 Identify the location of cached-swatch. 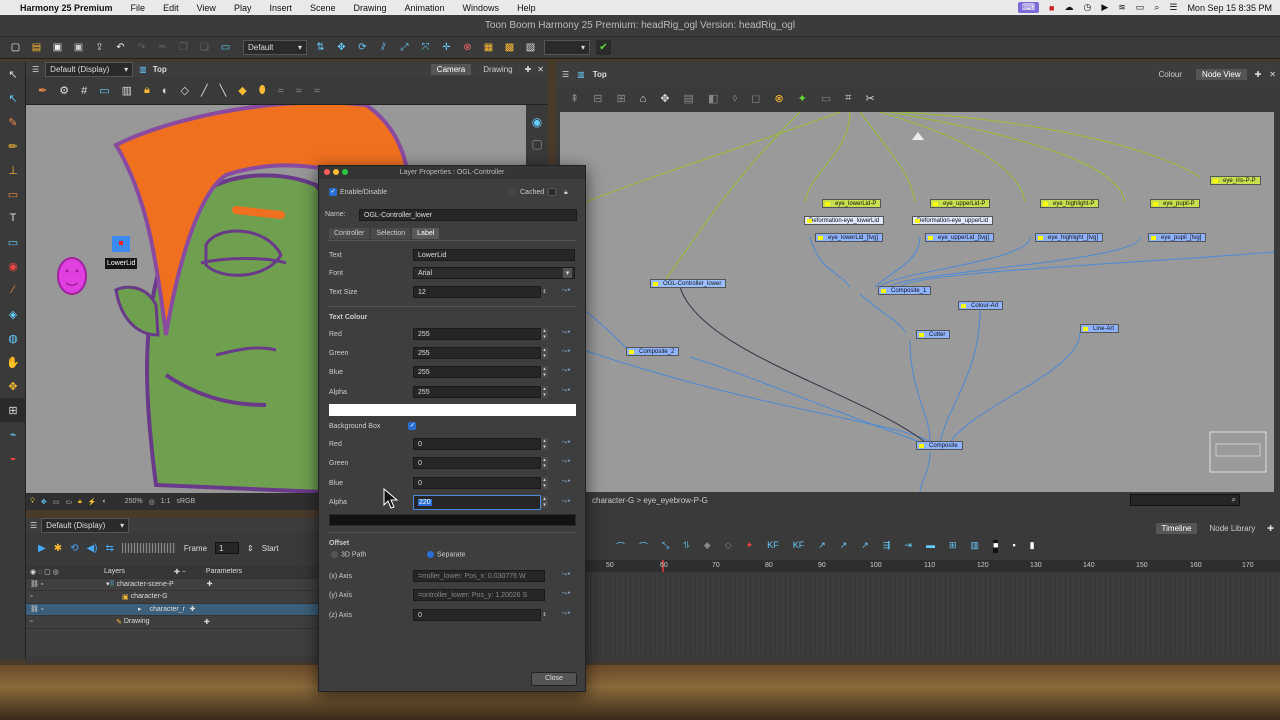
(552, 192).